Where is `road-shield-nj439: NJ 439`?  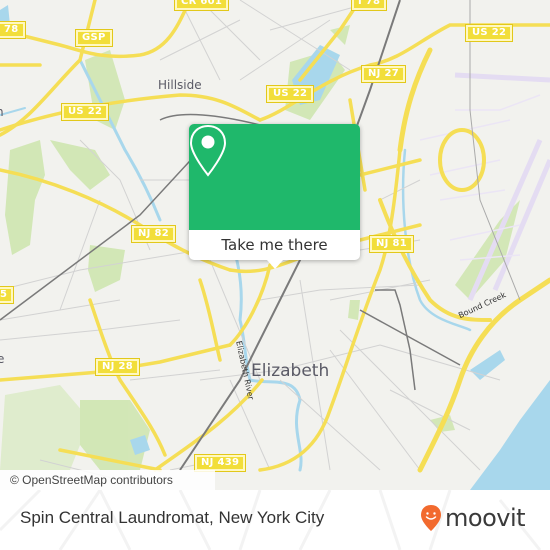
road-shield-nj439: NJ 439 is located at coordinates (220, 463).